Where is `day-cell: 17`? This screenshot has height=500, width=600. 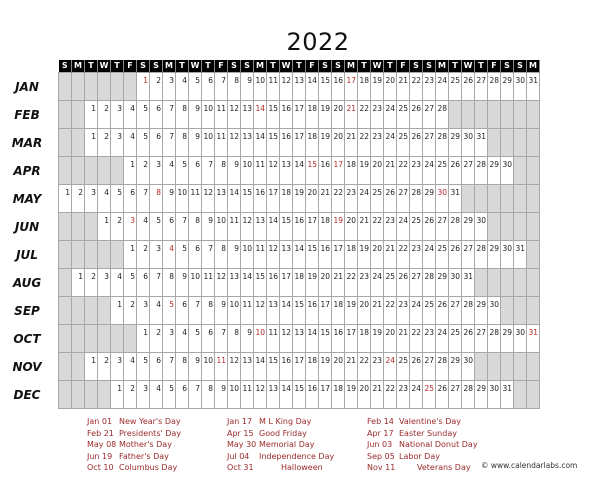 day-cell: 17 is located at coordinates (325, 310).